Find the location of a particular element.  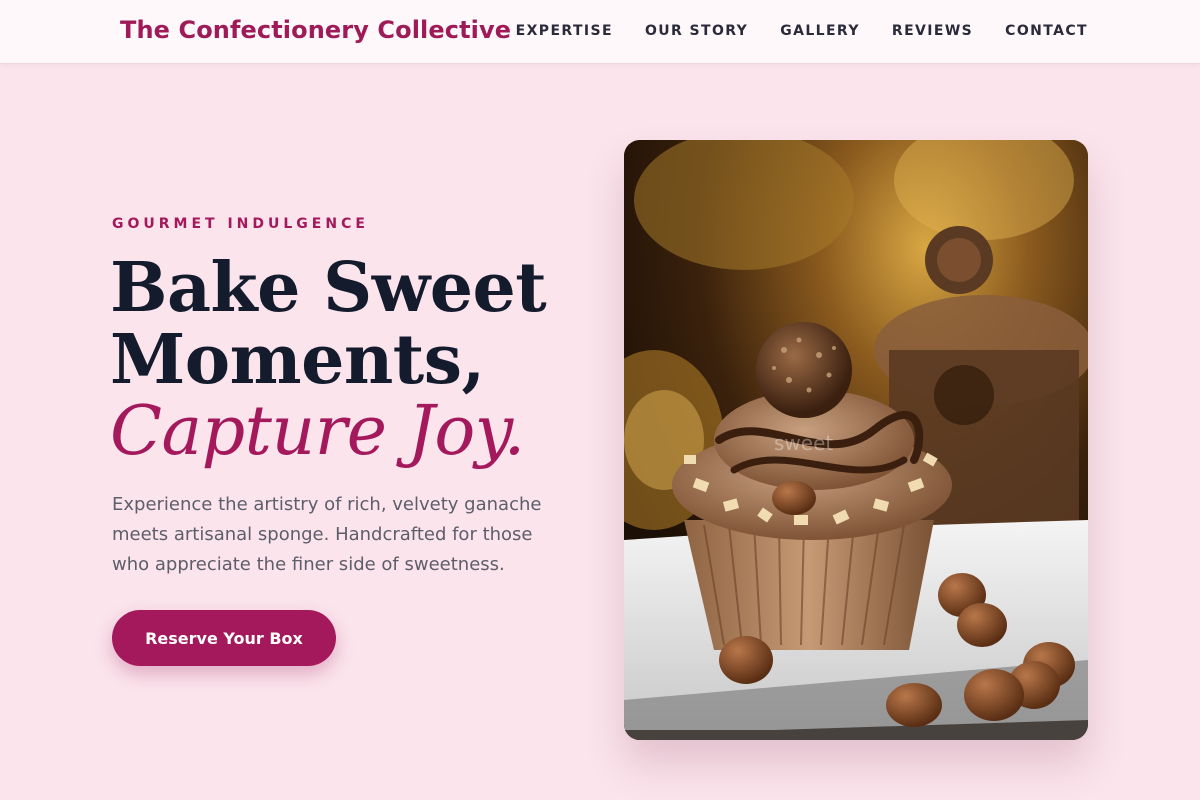

reserve-box-button: Reserve Your Box is located at coordinates (224, 638).